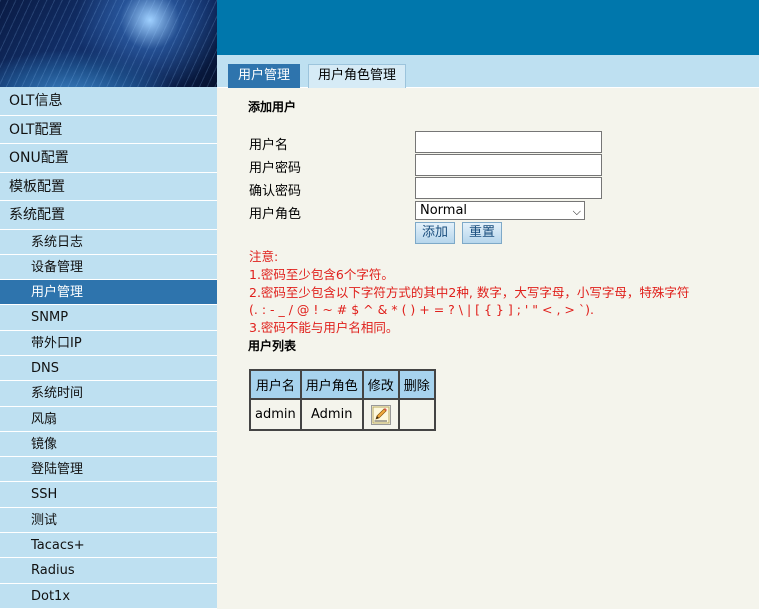 This screenshot has width=759, height=609. Describe the element at coordinates (275, 191) in the screenshot. I see `confirm-password-label: 确认密码` at that location.